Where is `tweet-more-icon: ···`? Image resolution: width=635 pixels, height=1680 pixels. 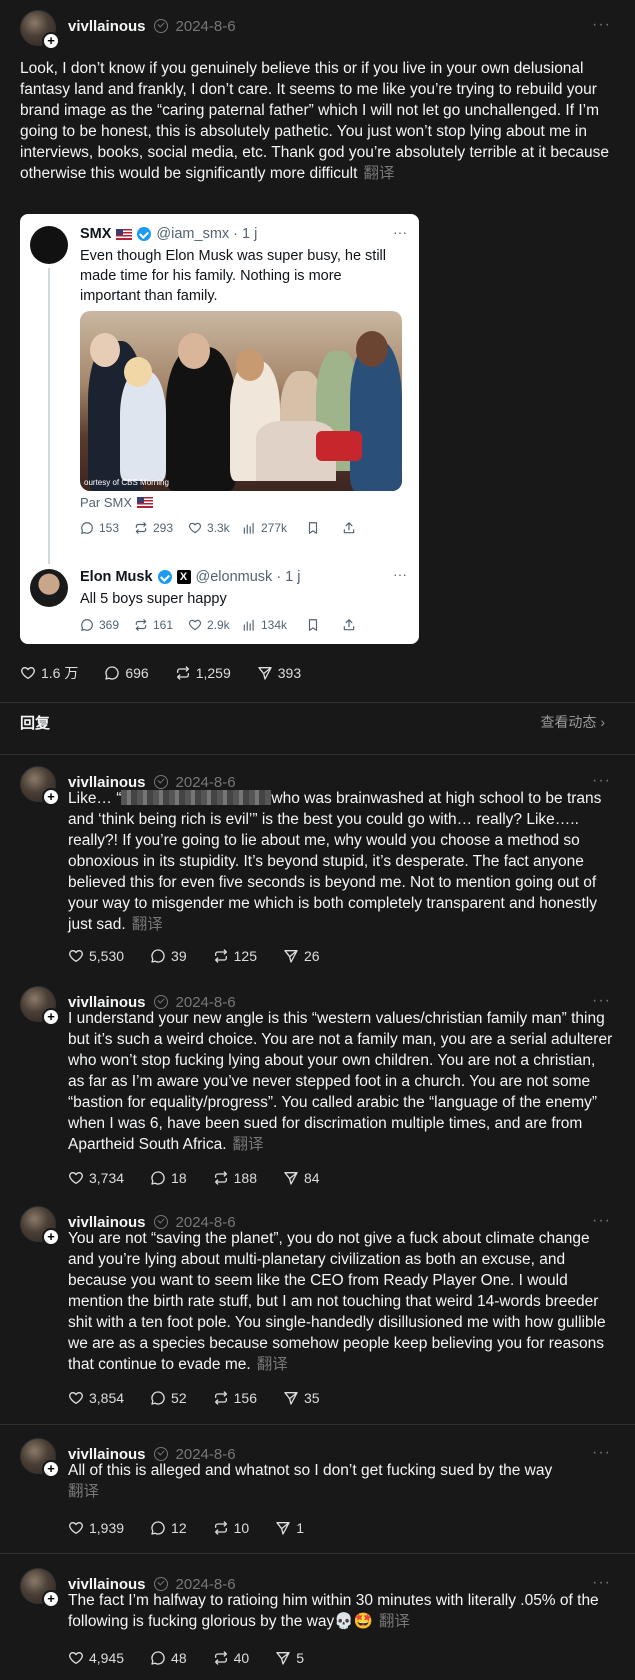 tweet-more-icon: ··· is located at coordinates (400, 574).